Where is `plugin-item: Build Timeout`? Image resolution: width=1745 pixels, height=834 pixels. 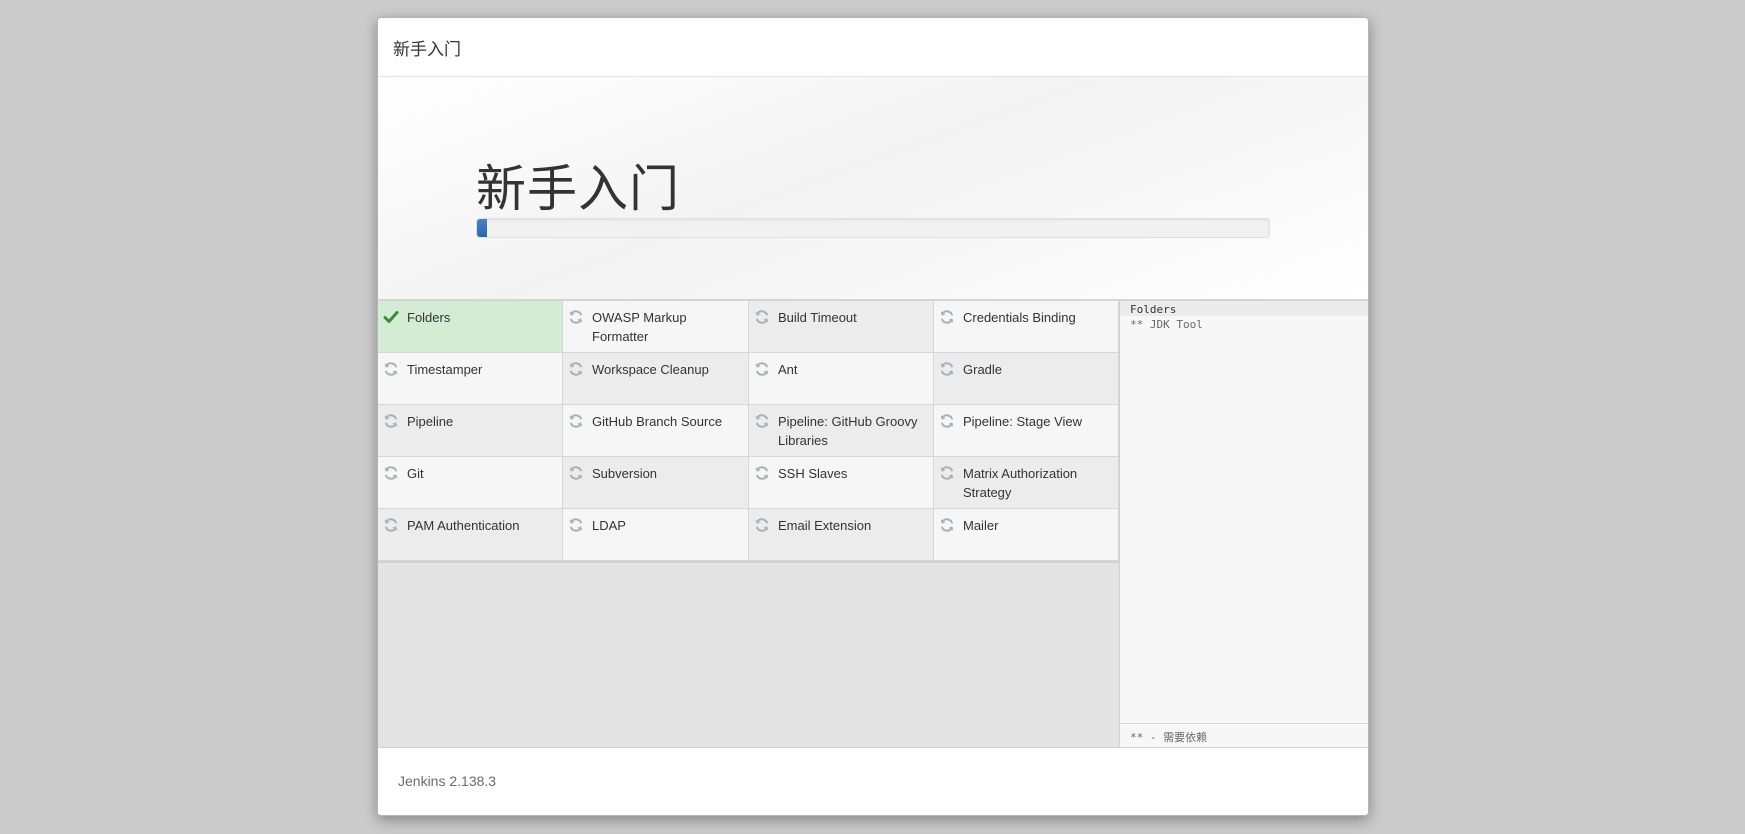 plugin-item: Build Timeout is located at coordinates (841, 327).